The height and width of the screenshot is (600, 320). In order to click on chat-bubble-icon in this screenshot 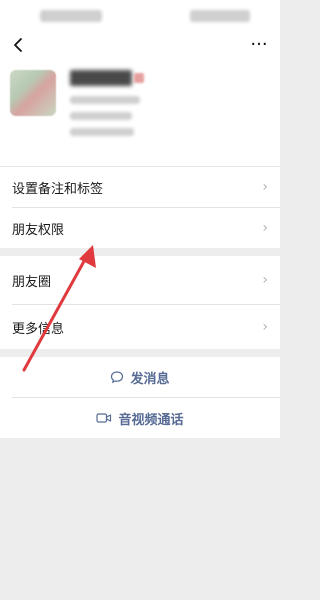, I will do `click(117, 377)`.